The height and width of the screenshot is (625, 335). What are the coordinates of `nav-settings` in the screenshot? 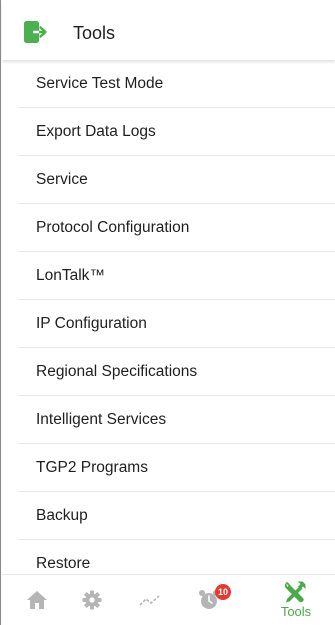 It's located at (92, 600).